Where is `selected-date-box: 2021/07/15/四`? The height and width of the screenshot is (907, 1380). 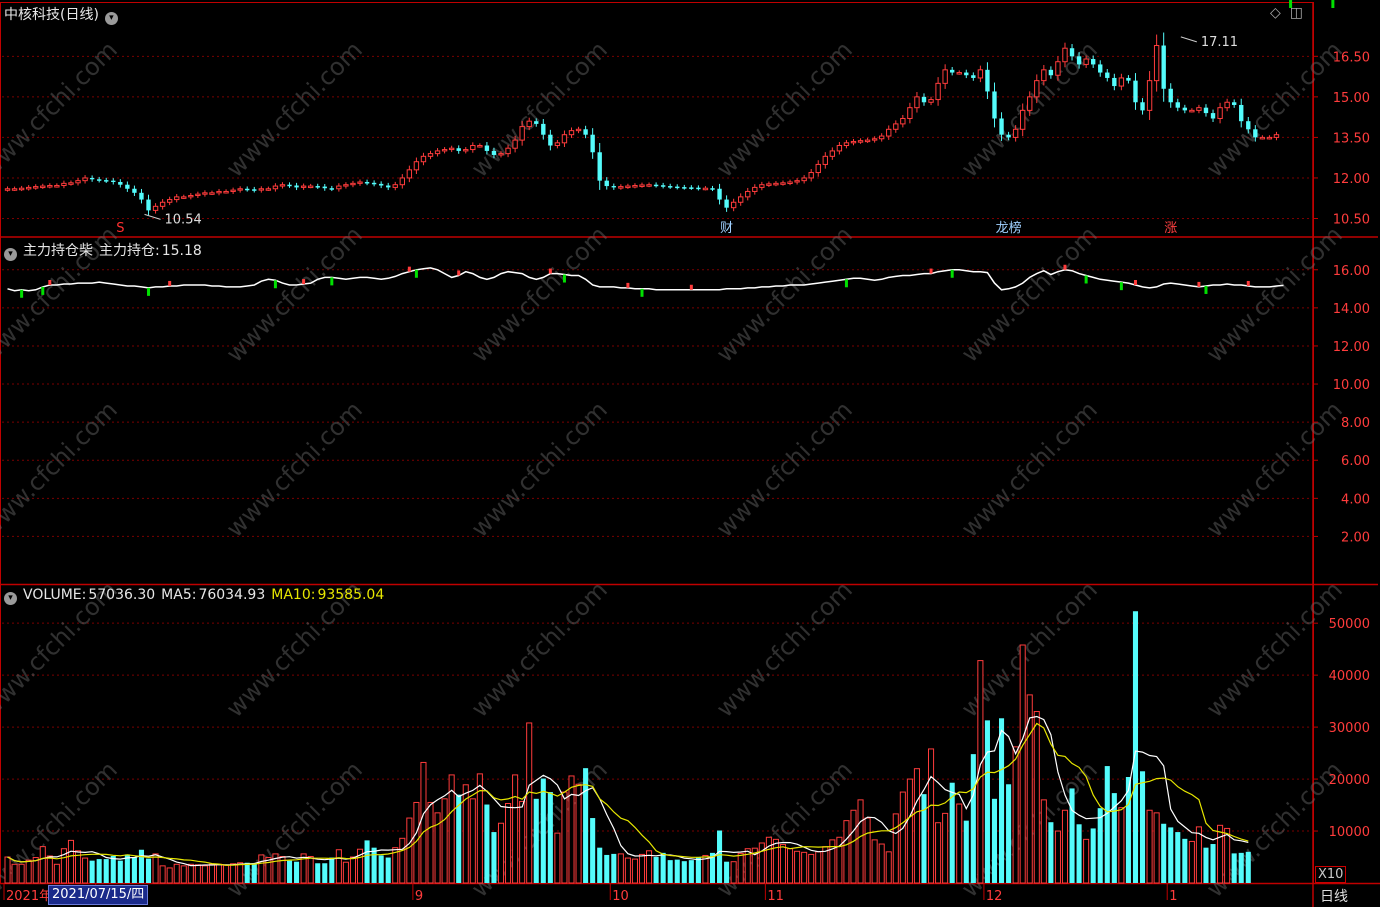
selected-date-box: 2021/07/15/四 is located at coordinates (98, 895).